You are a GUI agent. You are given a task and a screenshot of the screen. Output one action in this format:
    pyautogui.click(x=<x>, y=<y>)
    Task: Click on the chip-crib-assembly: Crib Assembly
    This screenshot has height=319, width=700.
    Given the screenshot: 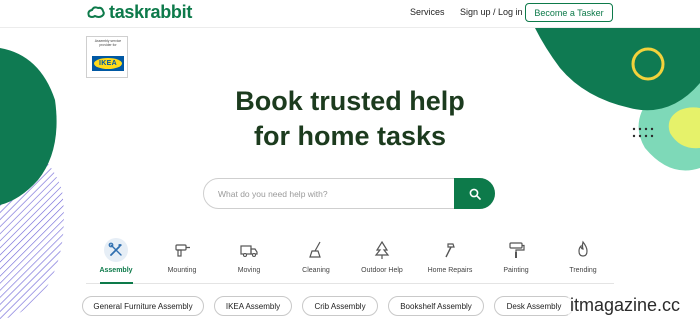 What is the action you would take?
    pyautogui.click(x=340, y=306)
    